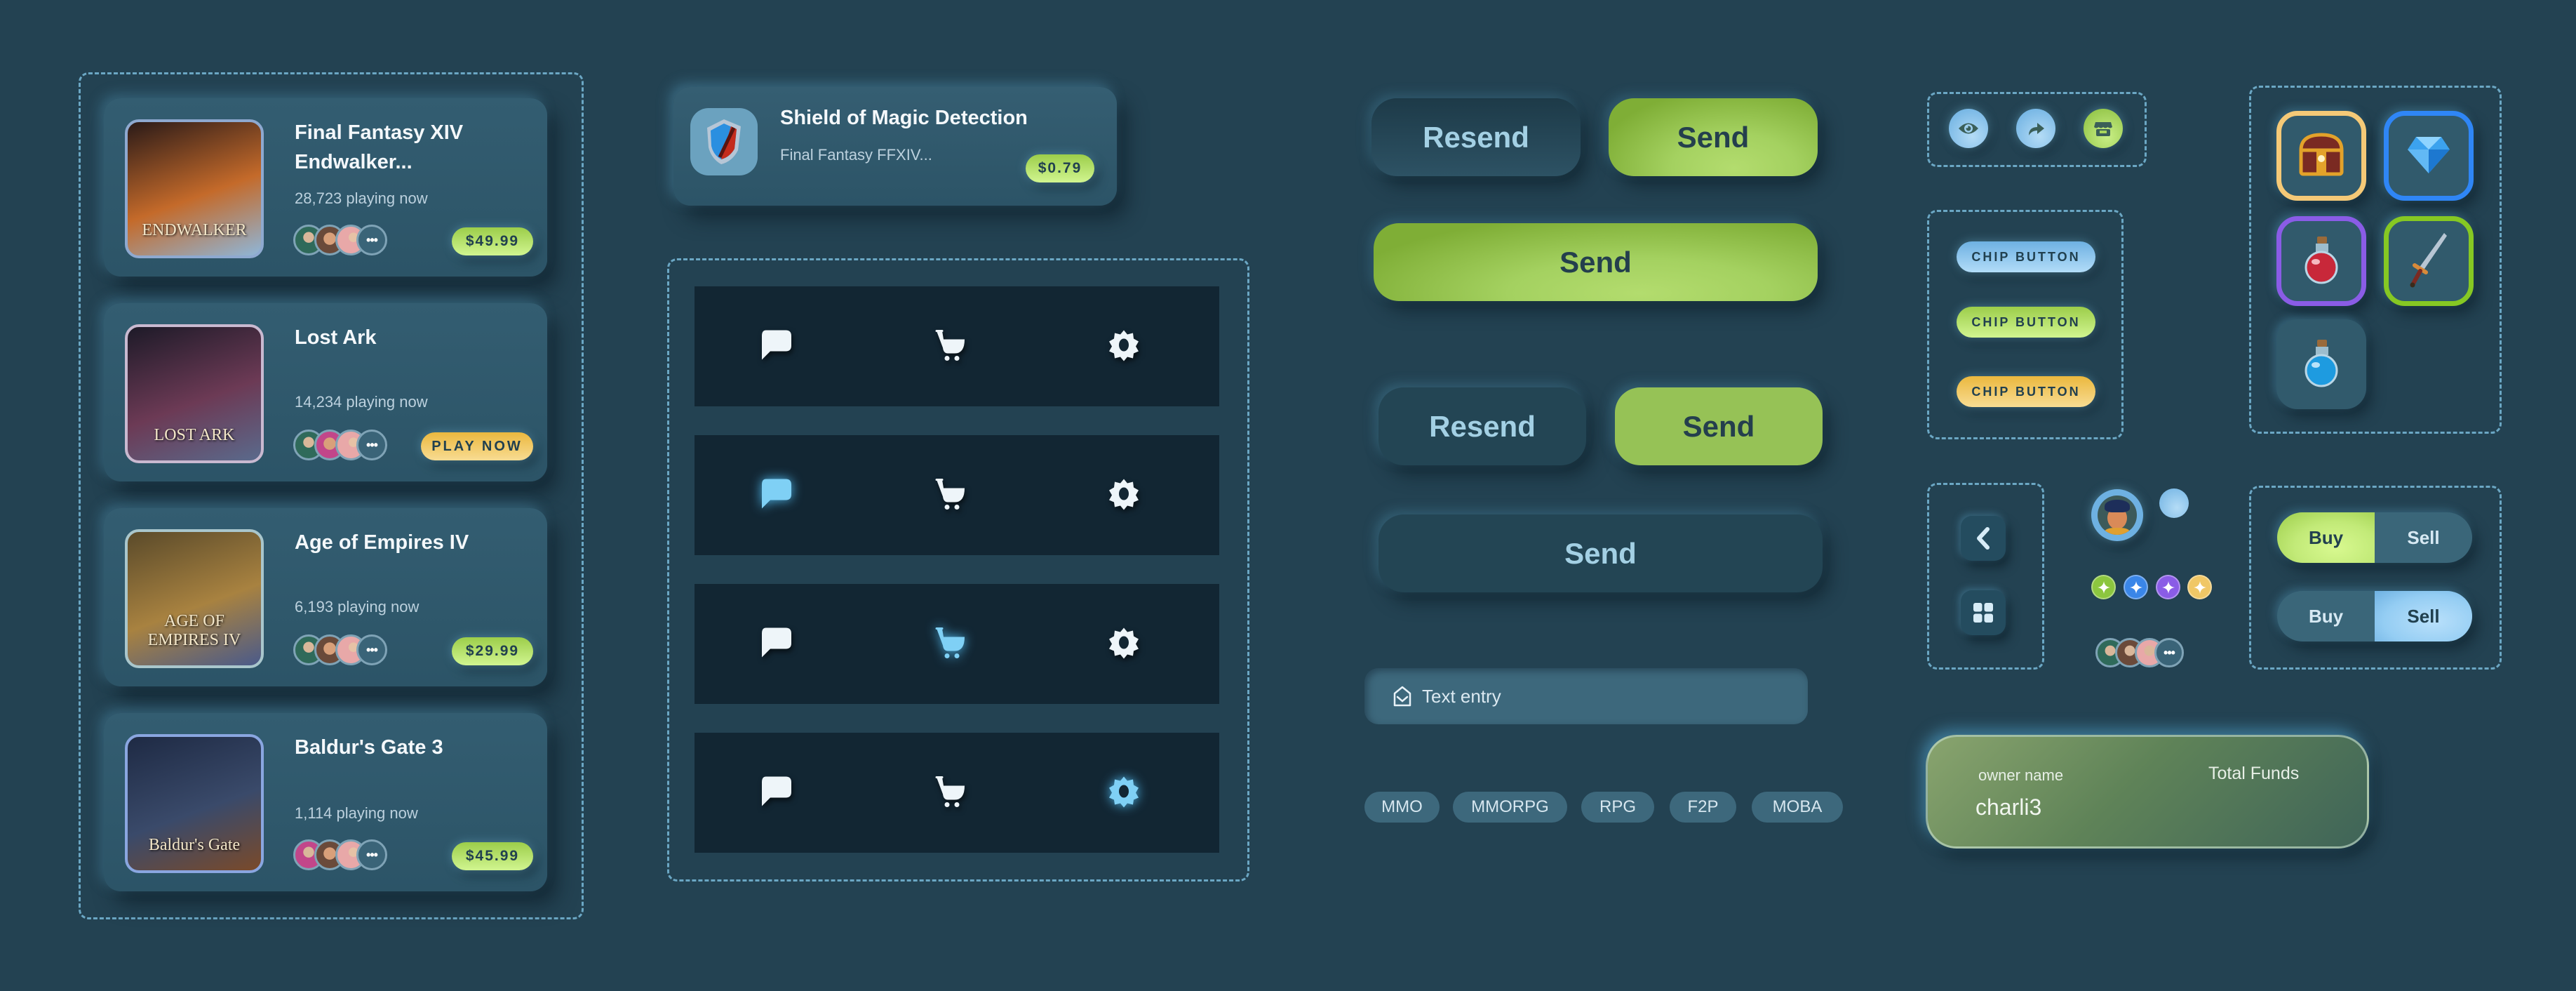 This screenshot has height=991, width=2576. I want to click on send-wide-dark-button: Send, so click(1601, 553).